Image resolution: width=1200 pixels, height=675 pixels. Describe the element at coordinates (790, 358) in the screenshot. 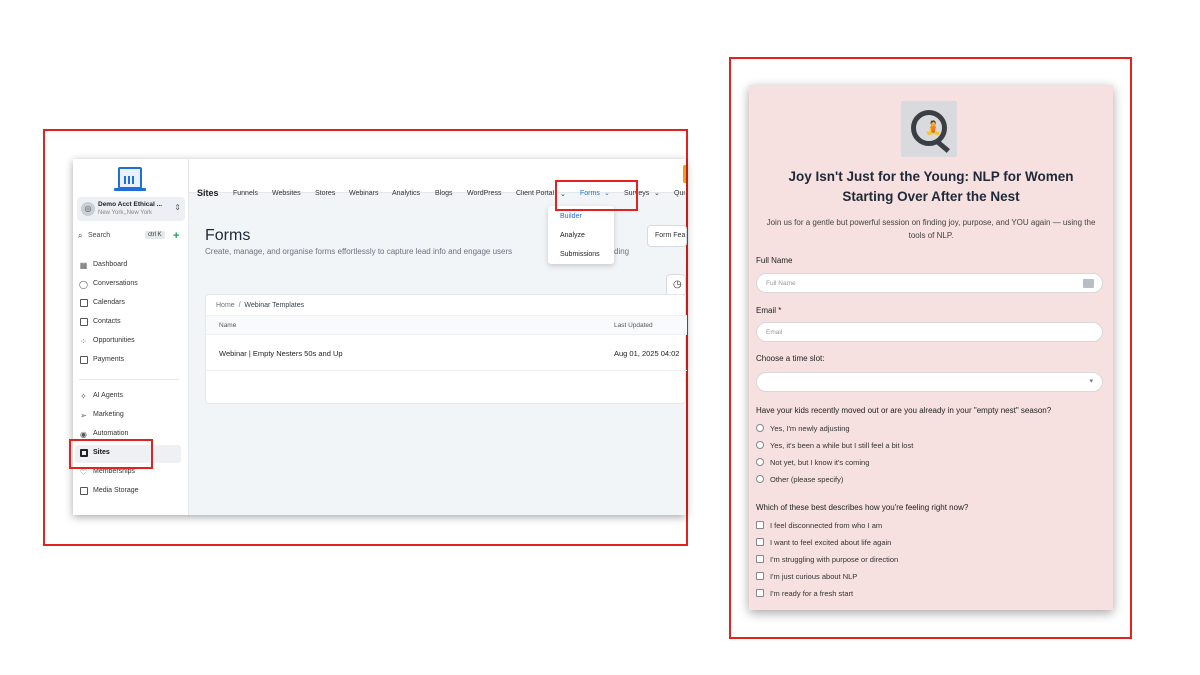

I see `timeslot-label: Choose a time slot:` at that location.